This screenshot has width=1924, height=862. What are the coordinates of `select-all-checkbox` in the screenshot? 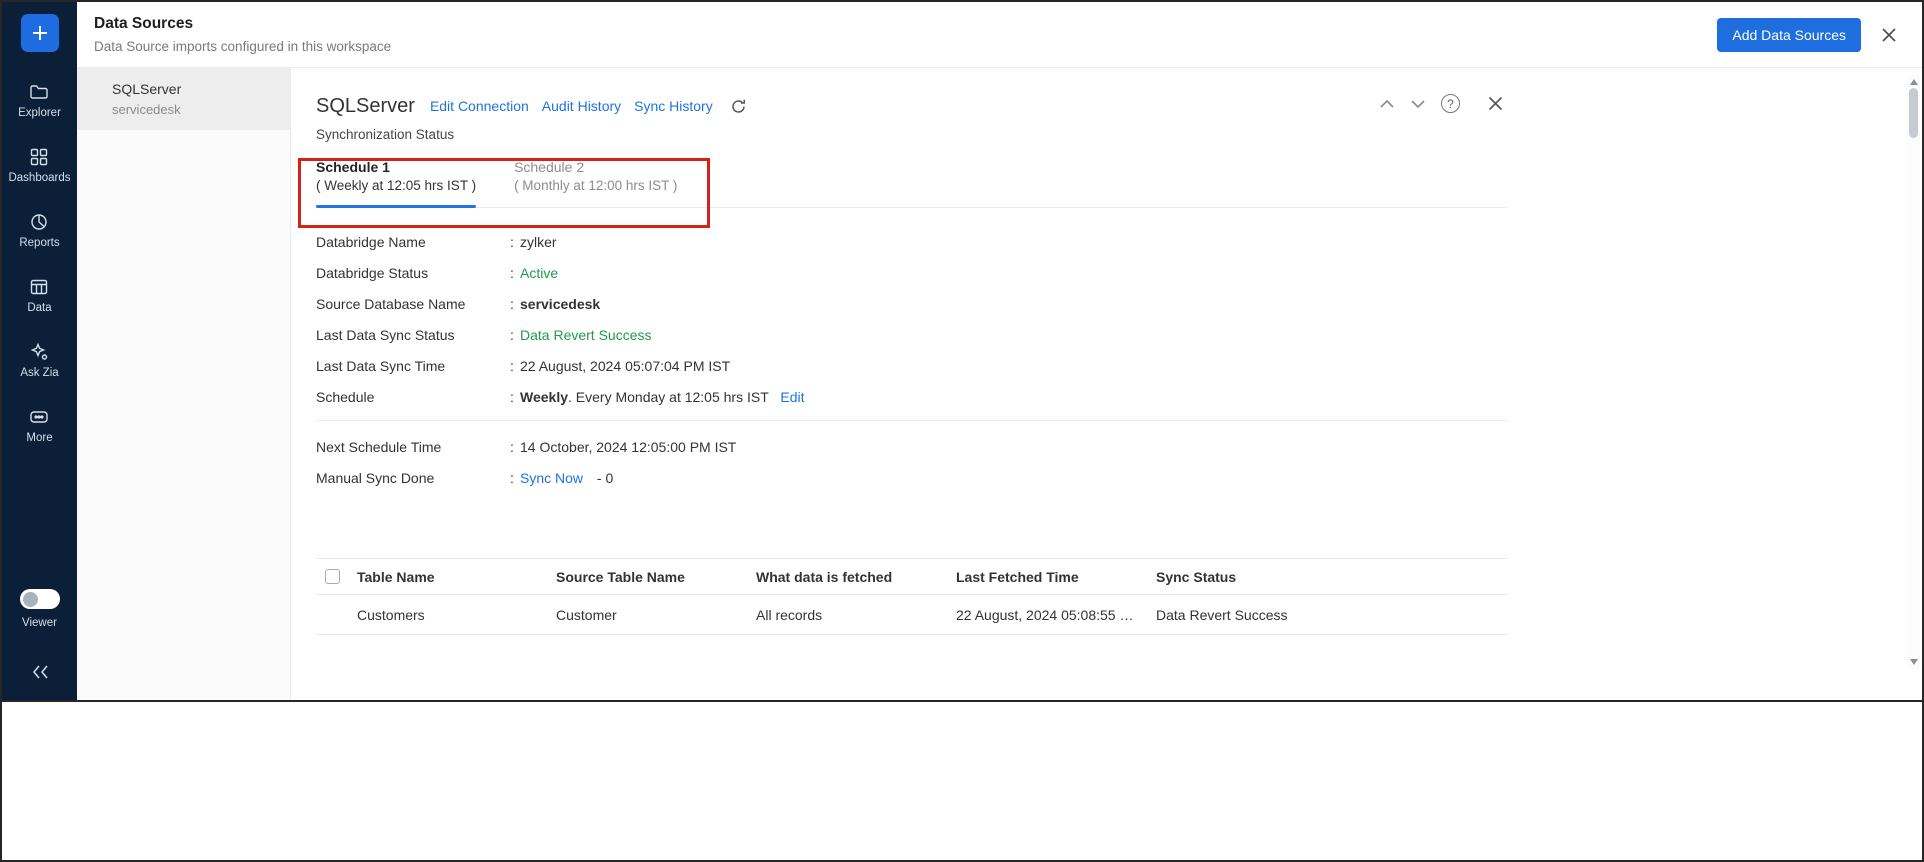 It's located at (332, 576).